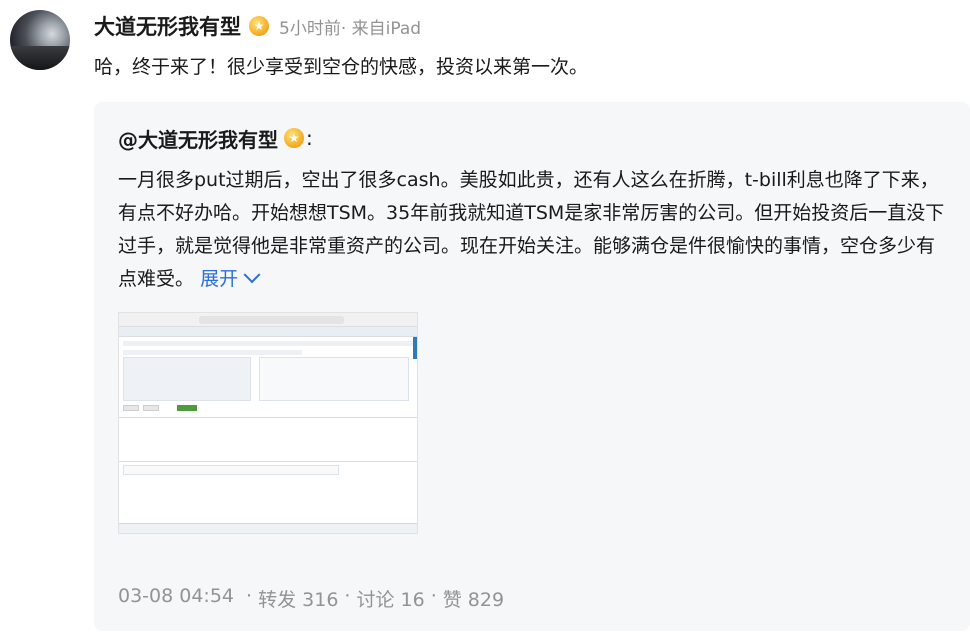 This screenshot has height=636, width=970. Describe the element at coordinates (298, 598) in the screenshot. I see `repost-count-button: 转发 316` at that location.